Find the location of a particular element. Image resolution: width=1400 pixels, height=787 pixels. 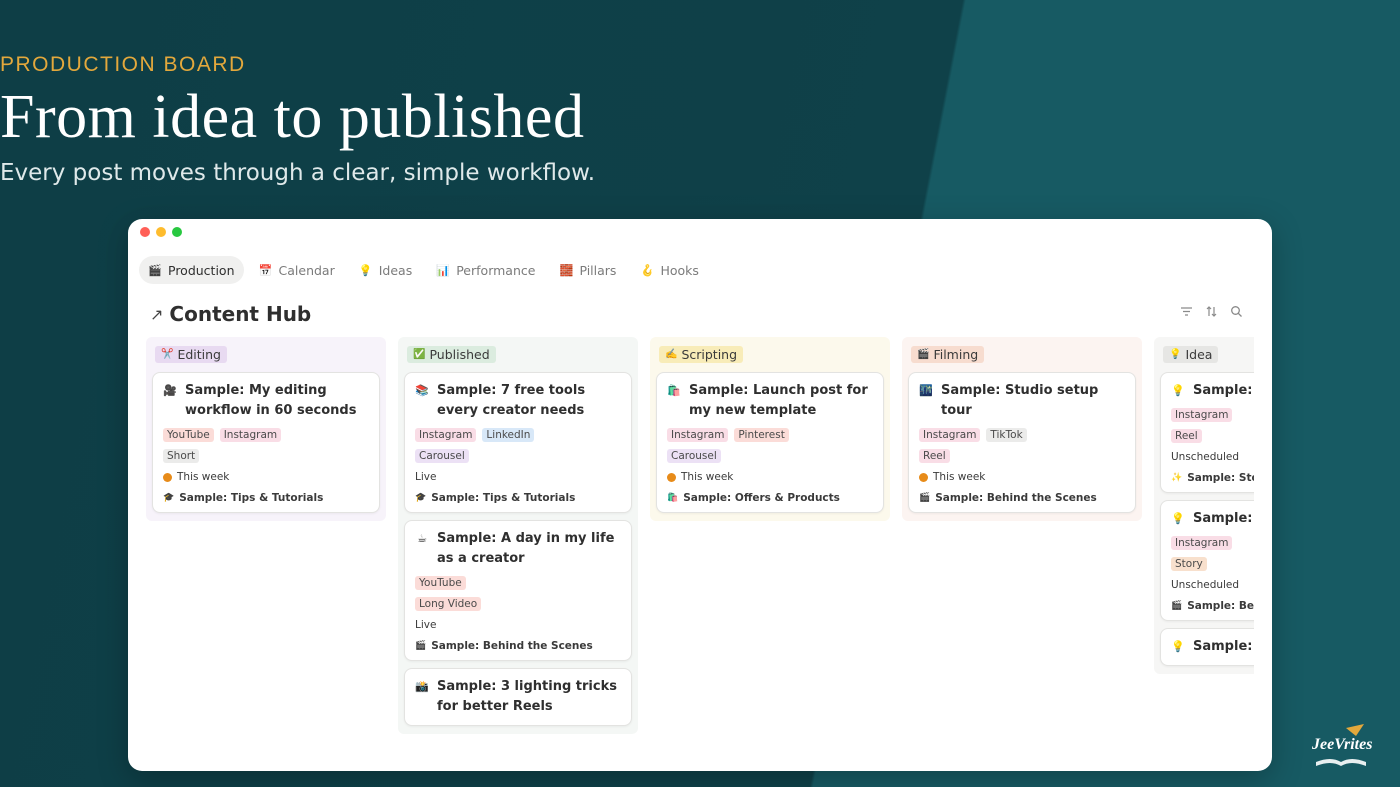

status-badge: ✂️ Editing is located at coordinates (191, 354).